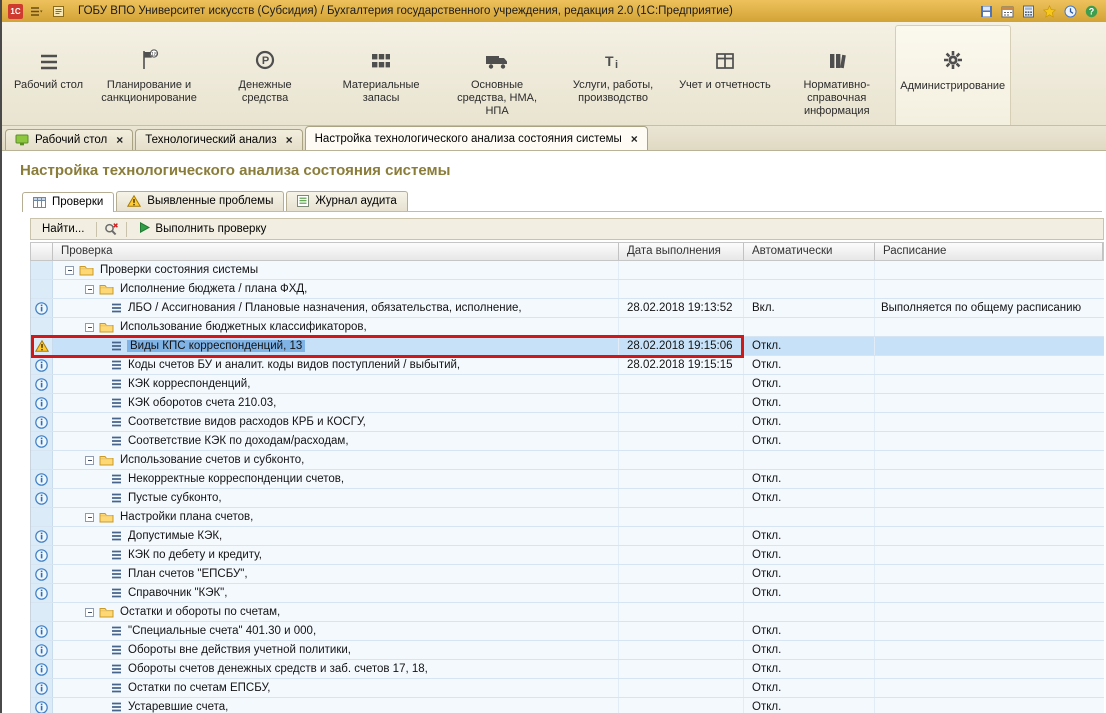 The height and width of the screenshot is (713, 1106). What do you see at coordinates (725, 73) in the screenshot?
I see `ribbon-section-accounting: Учет и отчетность` at bounding box center [725, 73].